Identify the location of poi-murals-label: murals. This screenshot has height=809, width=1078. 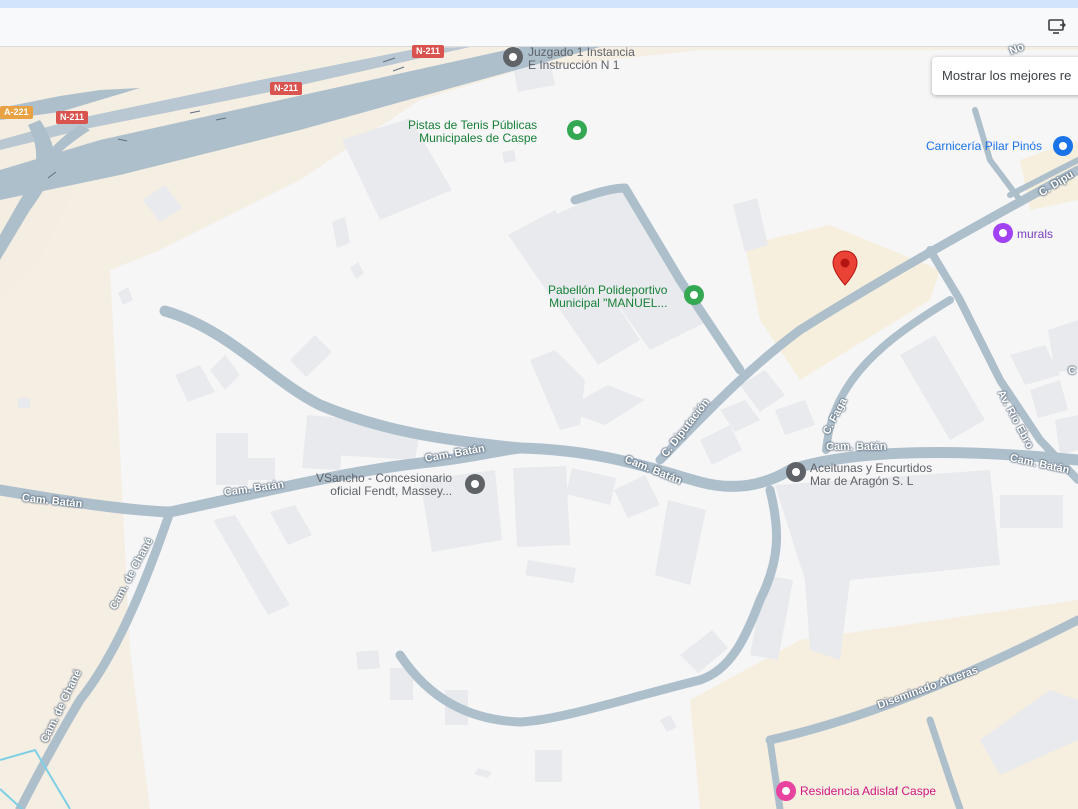
(1035, 234).